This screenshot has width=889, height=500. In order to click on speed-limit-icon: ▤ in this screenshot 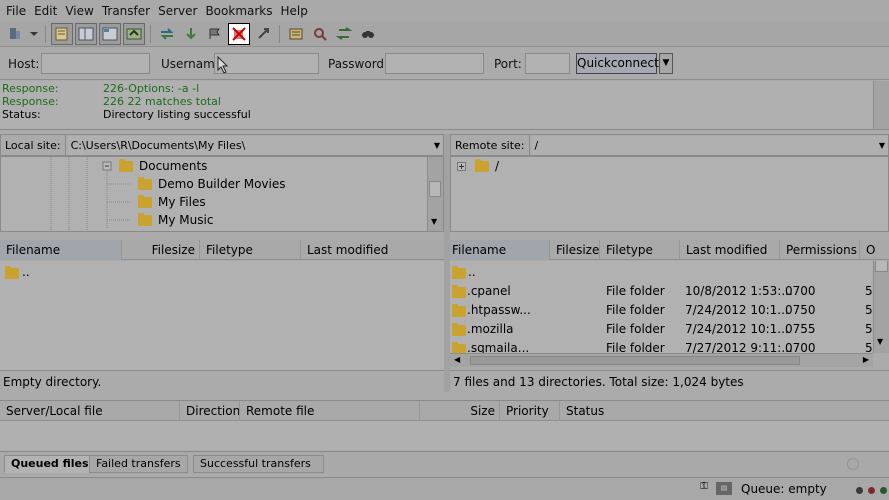, I will do `click(724, 488)`.